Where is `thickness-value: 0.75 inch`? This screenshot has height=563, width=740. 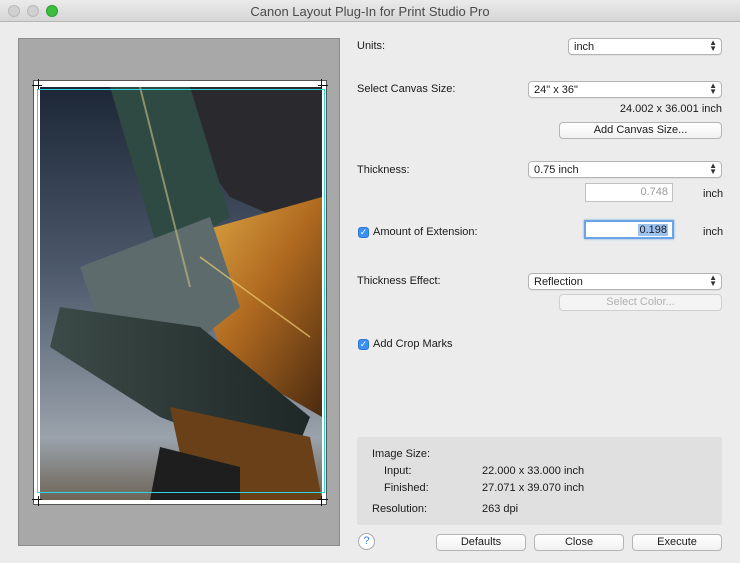
thickness-value: 0.75 inch is located at coordinates (556, 170).